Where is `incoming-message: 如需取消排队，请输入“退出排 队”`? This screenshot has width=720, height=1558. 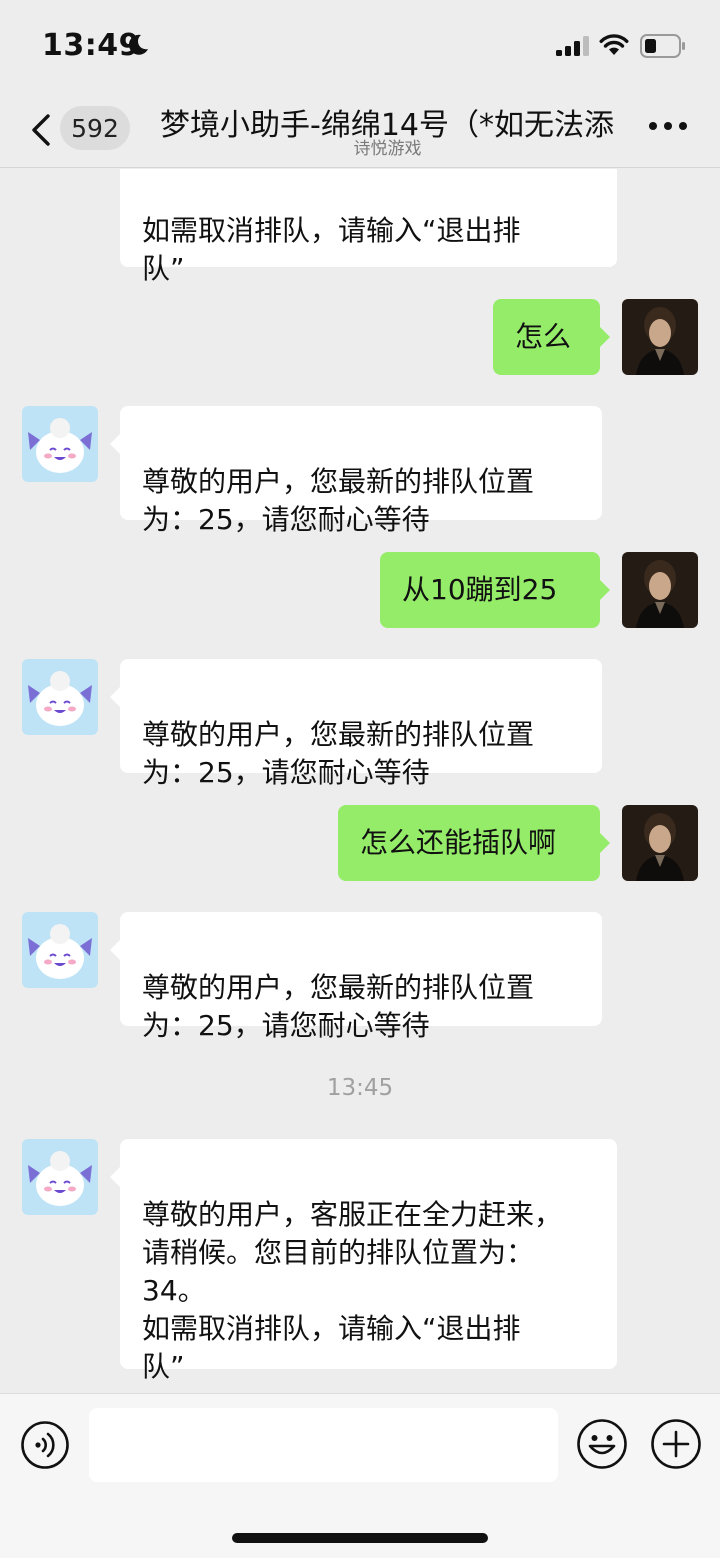 incoming-message: 如需取消排队，请输入“退出排 队” is located at coordinates (368, 227).